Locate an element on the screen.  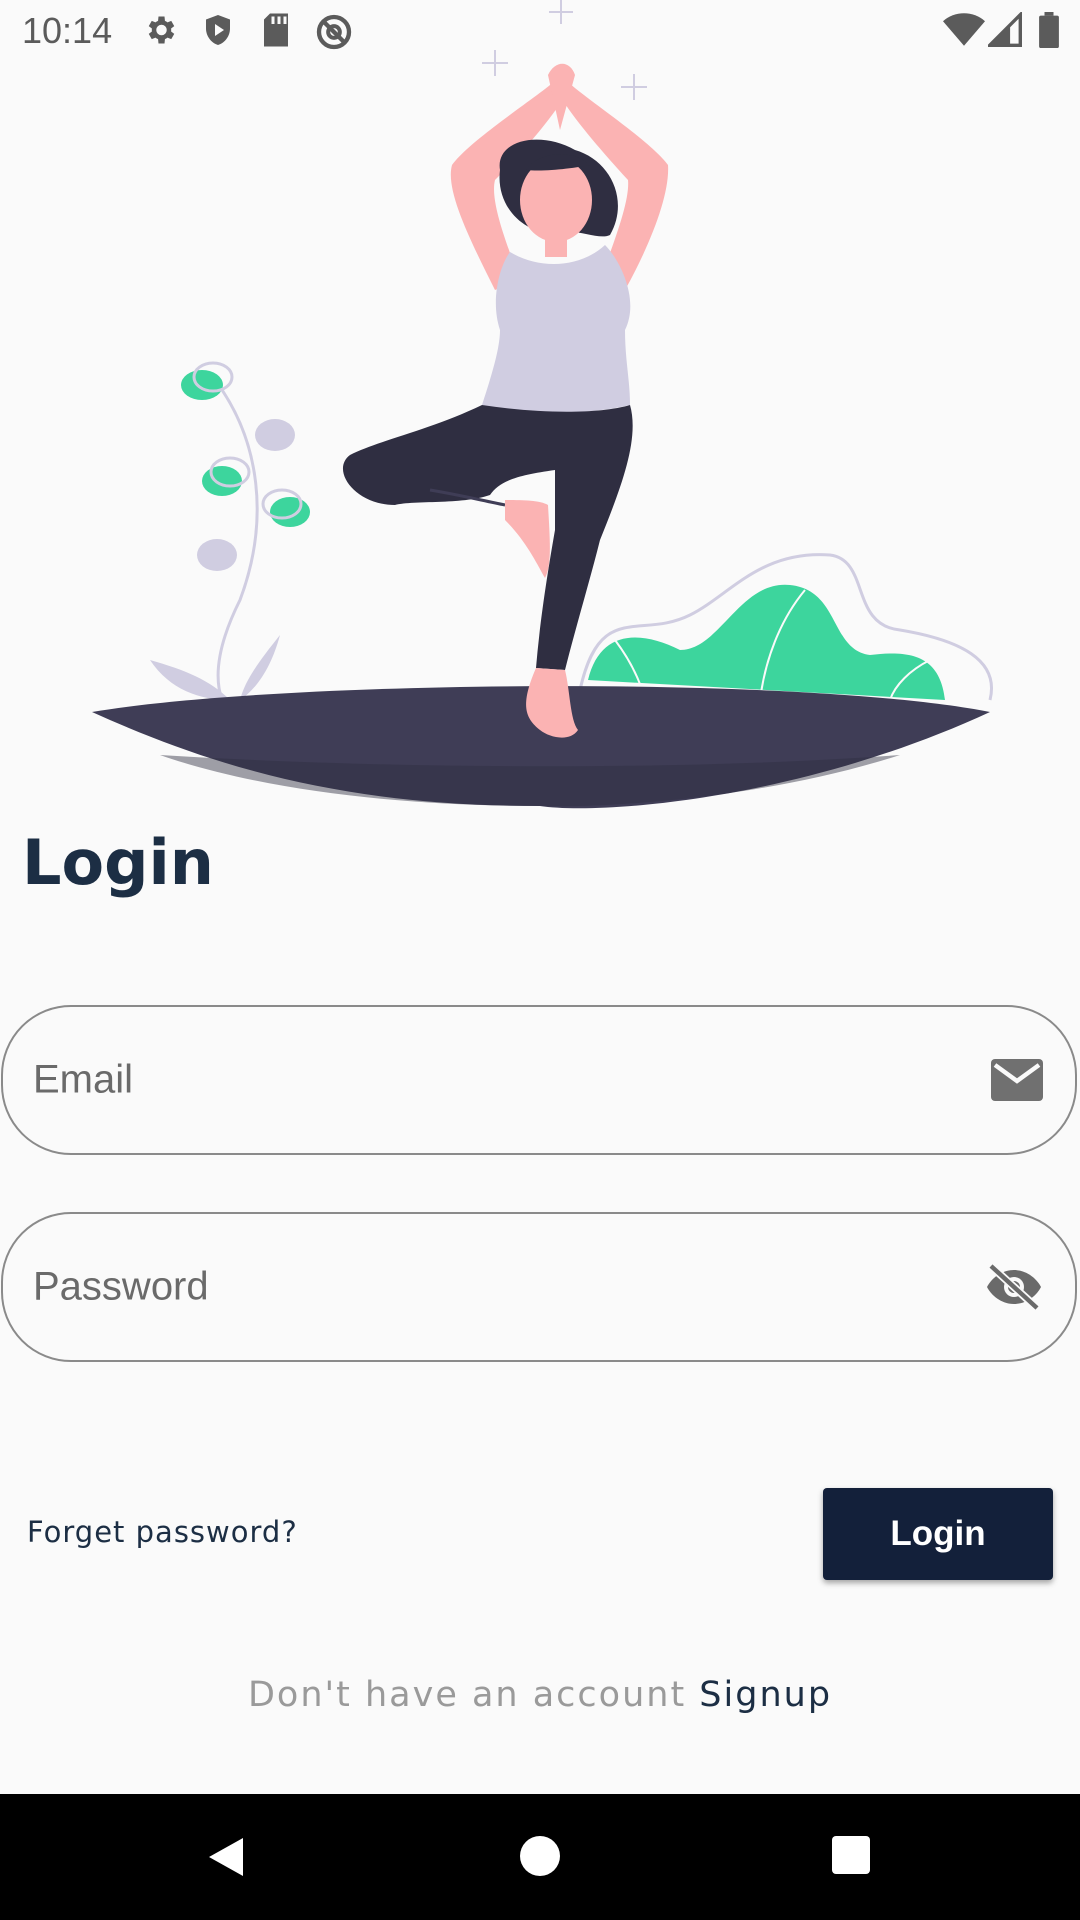
signup-prompt: Don't have an account is located at coordinates (473, 1695).